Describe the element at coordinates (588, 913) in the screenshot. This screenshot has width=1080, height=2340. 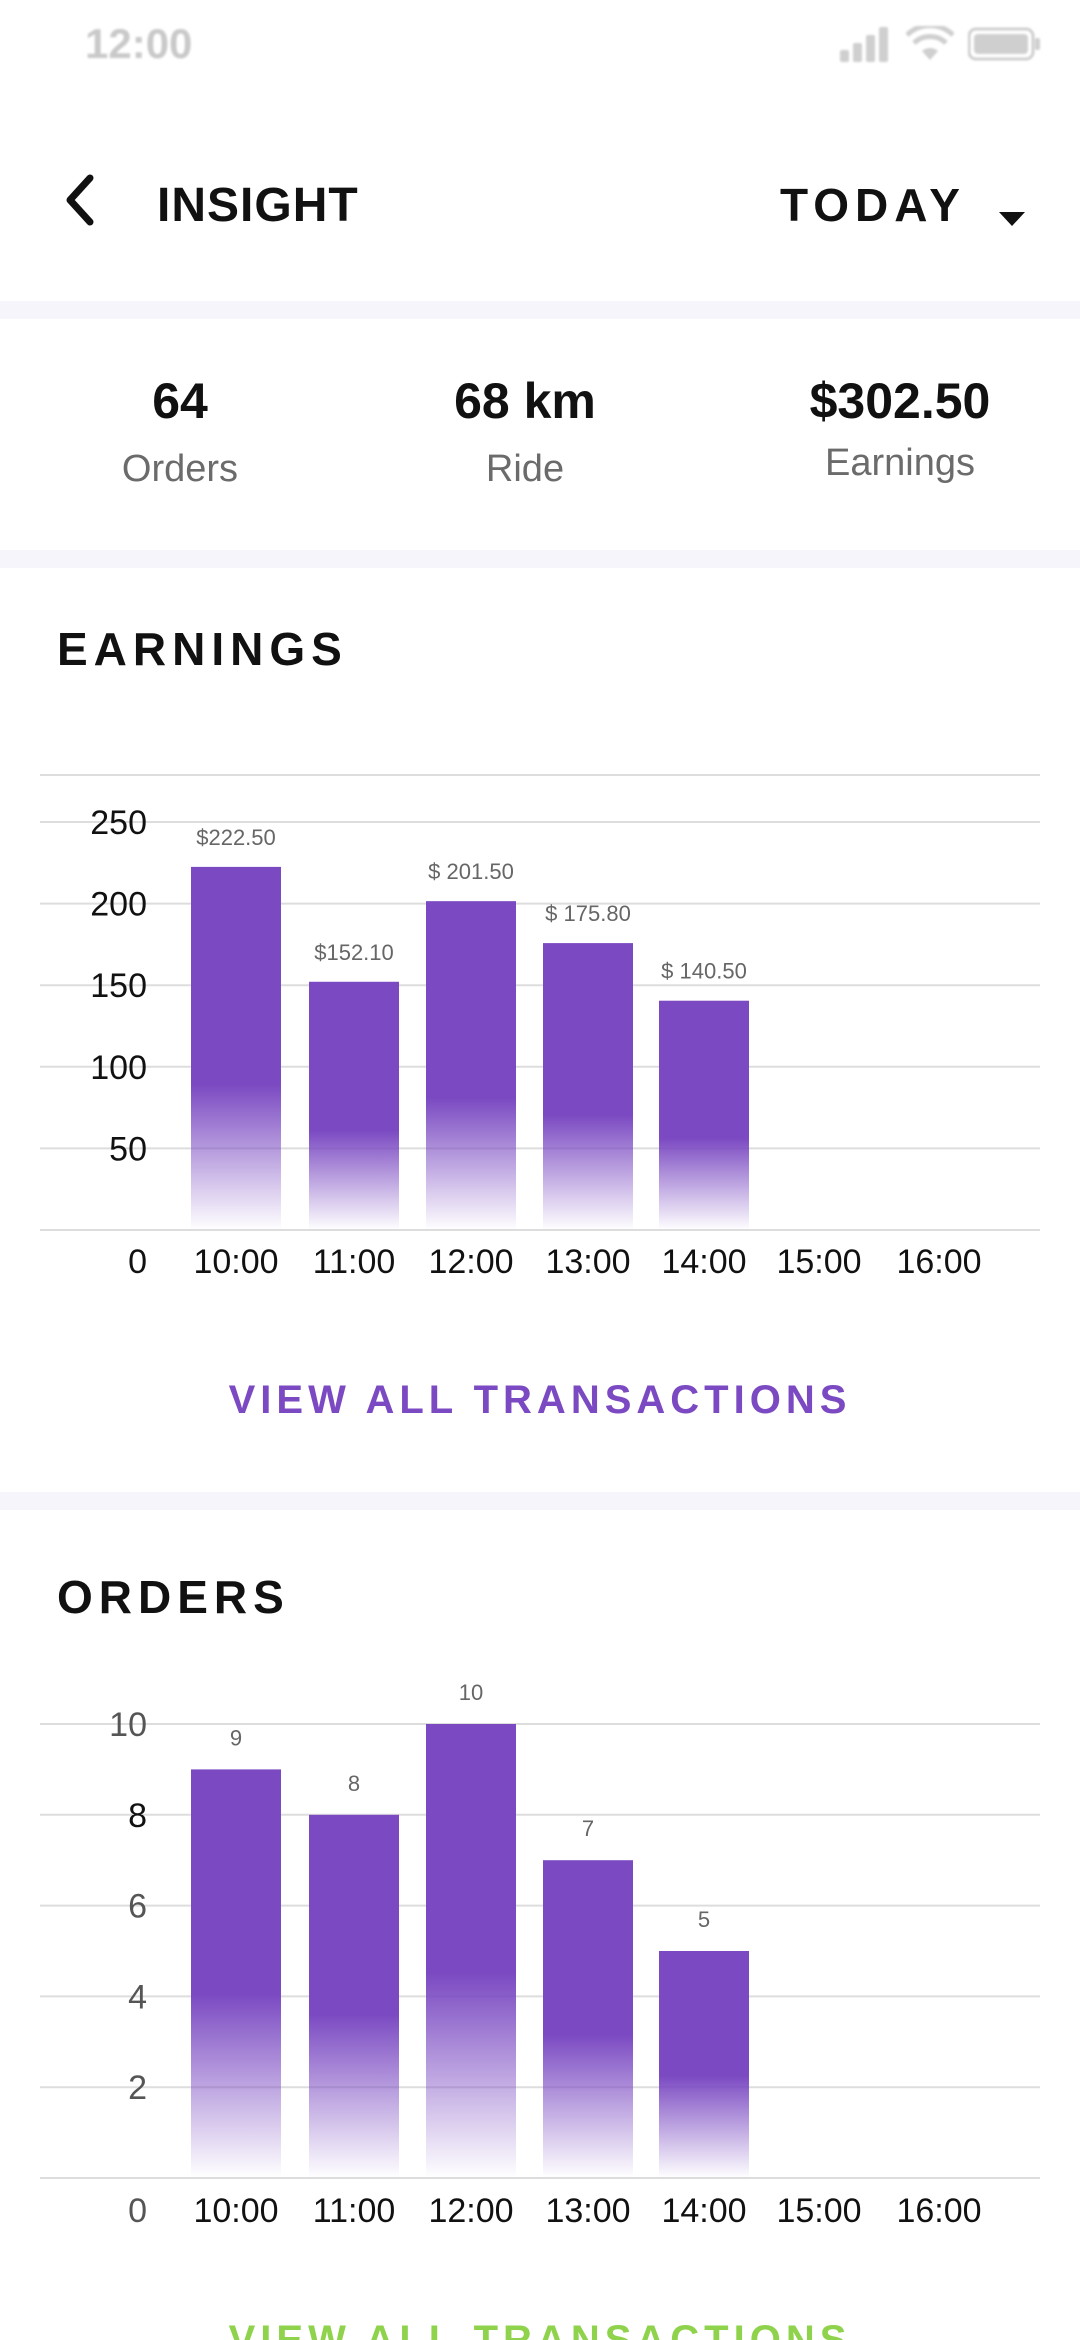
I see `data-label: $ 175.80` at that location.